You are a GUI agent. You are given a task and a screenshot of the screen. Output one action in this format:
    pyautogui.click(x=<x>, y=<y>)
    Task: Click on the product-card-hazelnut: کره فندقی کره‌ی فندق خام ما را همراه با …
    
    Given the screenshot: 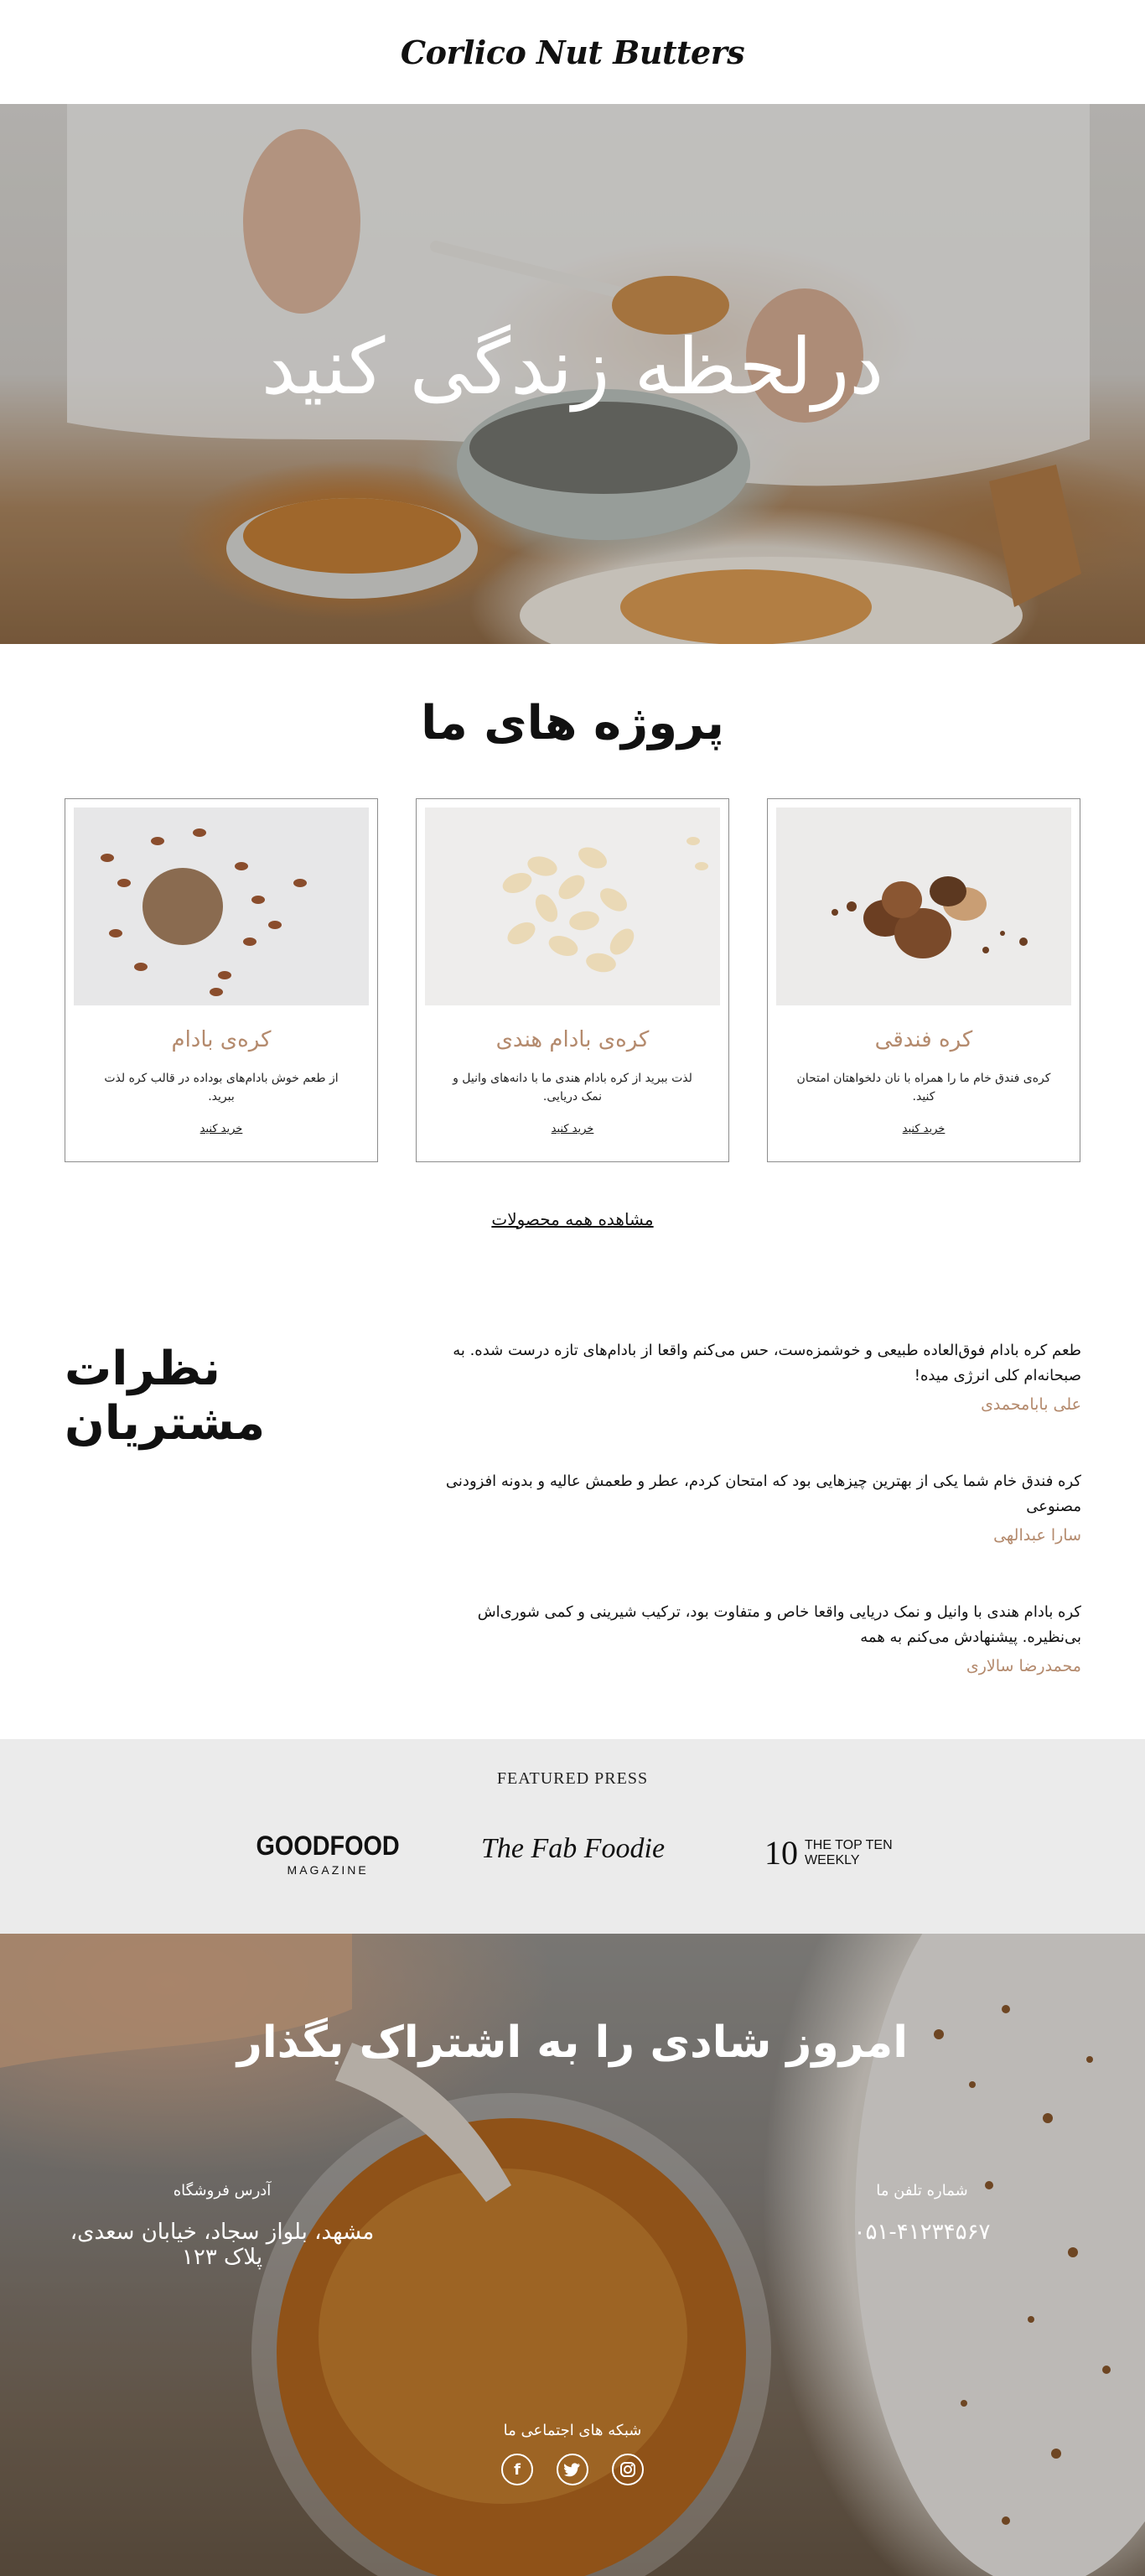 What is the action you would take?
    pyautogui.click(x=923, y=980)
    